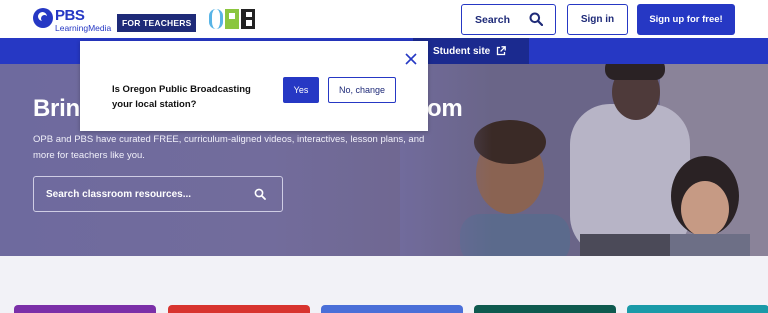 This screenshot has height=313, width=768. What do you see at coordinates (248, 19) in the screenshot?
I see `opb-b-icon` at bounding box center [248, 19].